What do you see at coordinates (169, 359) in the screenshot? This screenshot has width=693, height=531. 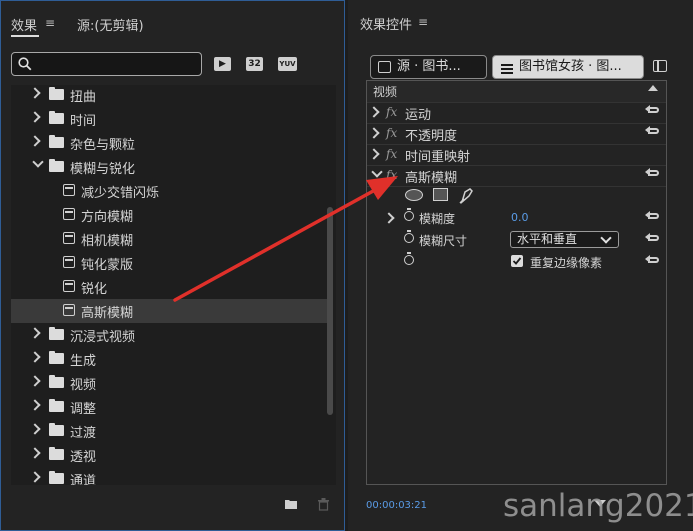 I see `tree-folder: 生成` at bounding box center [169, 359].